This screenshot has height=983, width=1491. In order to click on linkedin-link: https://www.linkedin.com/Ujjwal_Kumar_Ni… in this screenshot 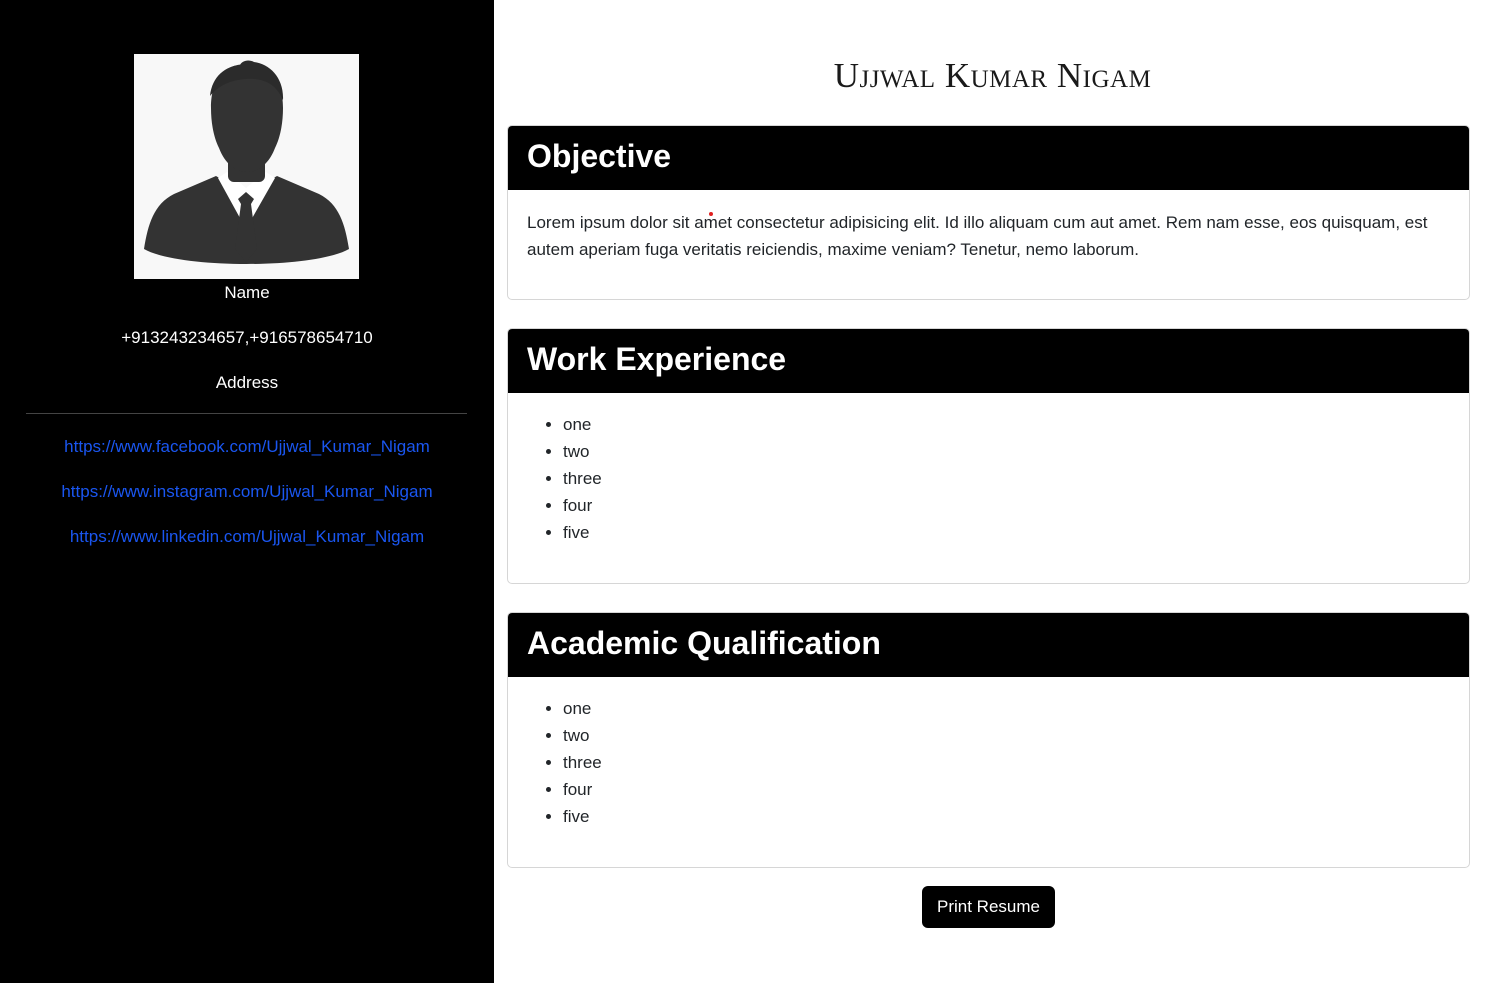, I will do `click(247, 537)`.